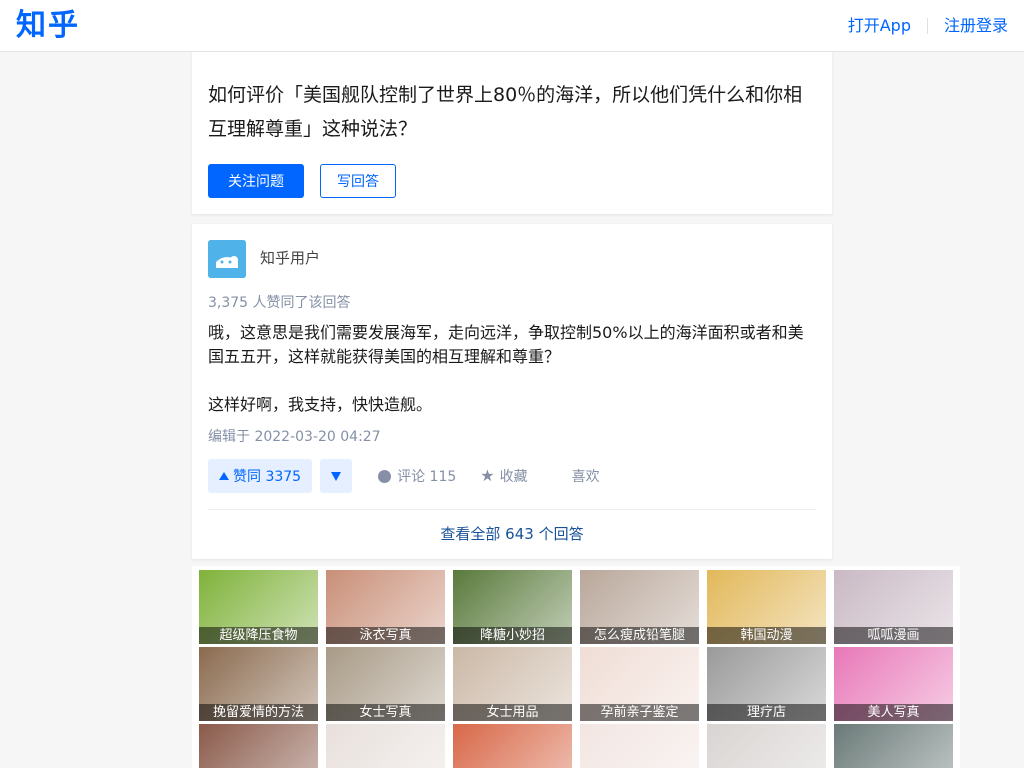  Describe the element at coordinates (512, 635) in the screenshot. I see `ad-caption: 降糖小妙招` at that location.